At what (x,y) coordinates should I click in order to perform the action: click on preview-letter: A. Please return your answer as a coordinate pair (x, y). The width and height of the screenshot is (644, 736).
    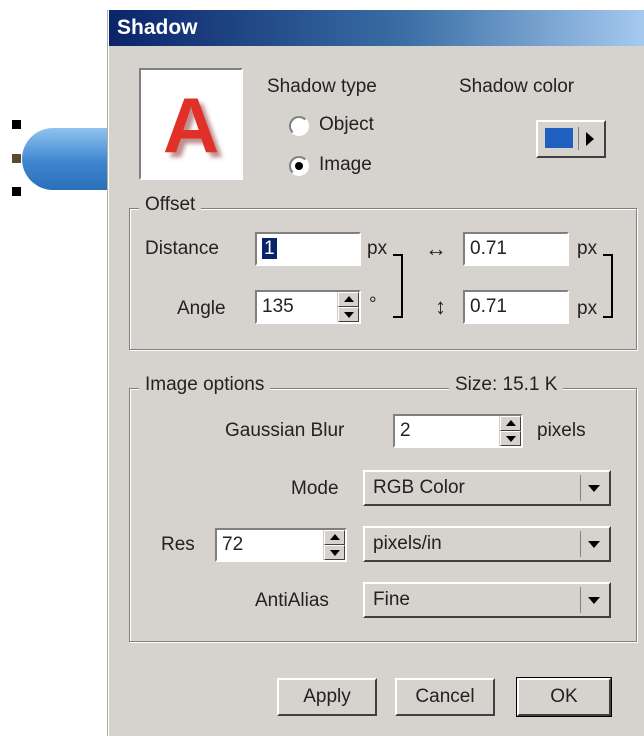
    Looking at the image, I should click on (191, 125).